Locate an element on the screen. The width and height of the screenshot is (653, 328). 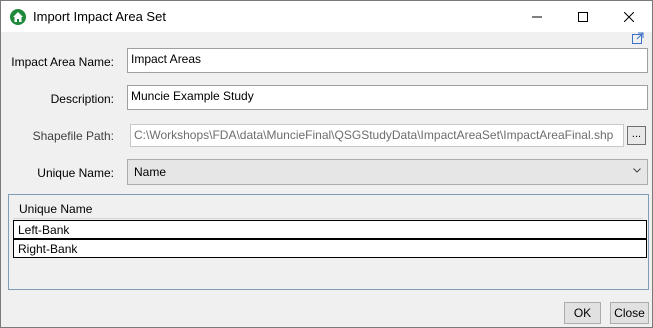
title-bar: Import Impact Area Set is located at coordinates (326, 16).